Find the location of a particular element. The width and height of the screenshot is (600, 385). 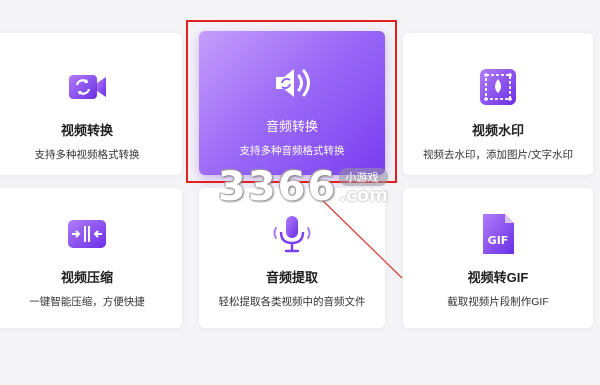

card-video-compress: 视频压缩 一键智能压缩，方便快捷 is located at coordinates (91, 258).